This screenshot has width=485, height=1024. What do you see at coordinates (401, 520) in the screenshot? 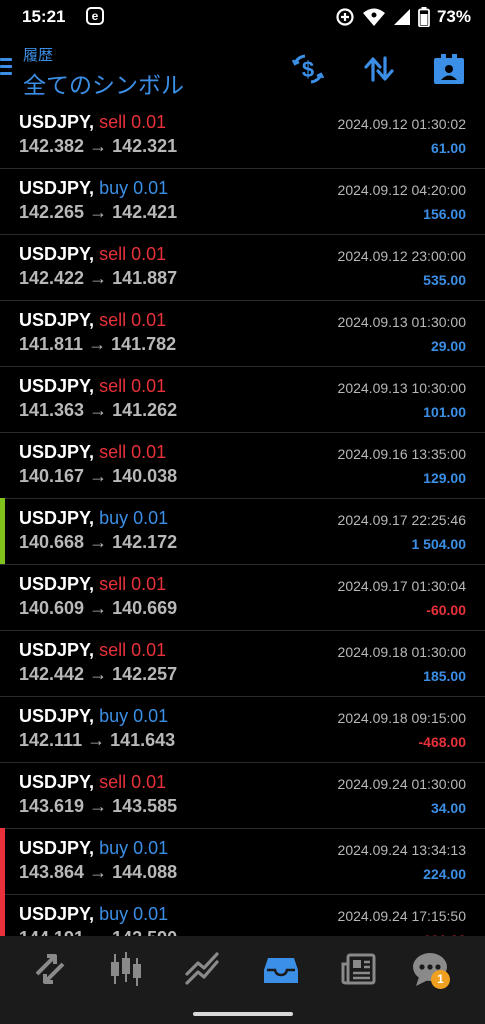
I see `trade-time: 2024.09.17 22:25:46` at bounding box center [401, 520].